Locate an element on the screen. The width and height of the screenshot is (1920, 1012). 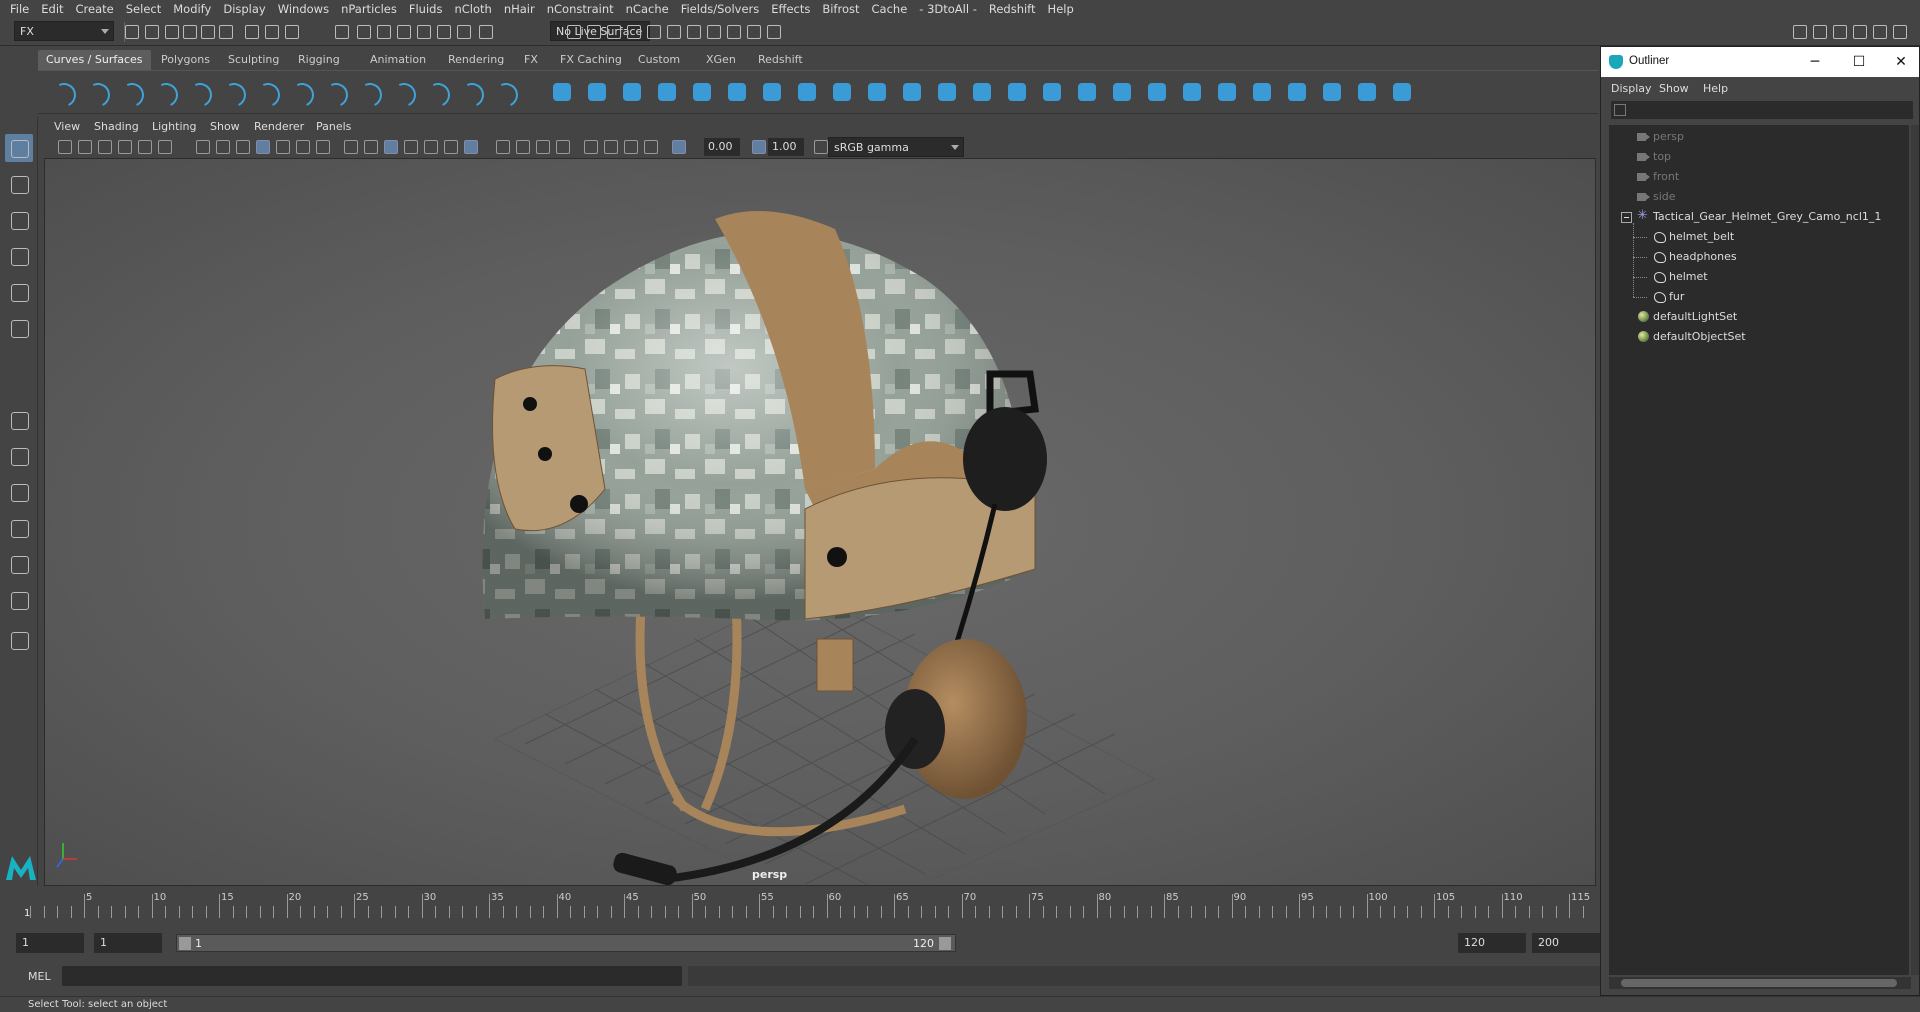
menu-item-fields-solvers: Fields/Solvers is located at coordinates (720, 9).